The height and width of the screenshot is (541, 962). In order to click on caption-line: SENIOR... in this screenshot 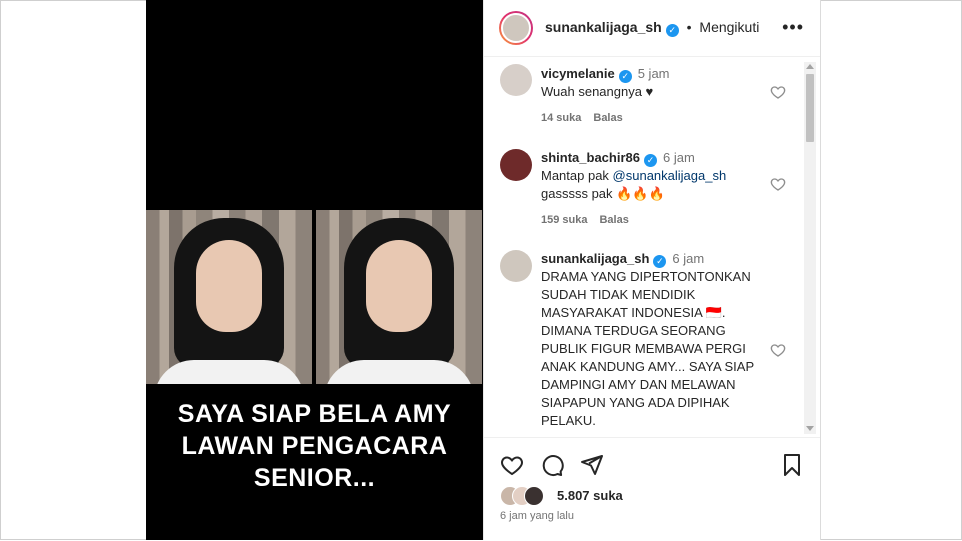, I will do `click(314, 478)`.